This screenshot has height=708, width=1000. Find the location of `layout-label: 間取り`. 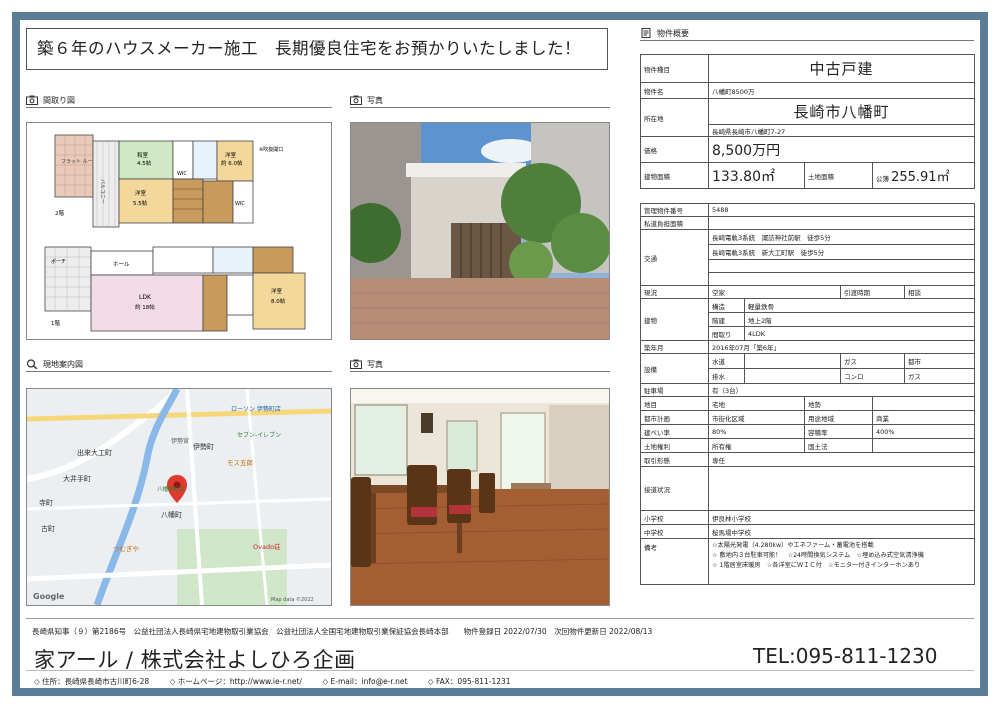

layout-label: 間取り is located at coordinates (726, 333).